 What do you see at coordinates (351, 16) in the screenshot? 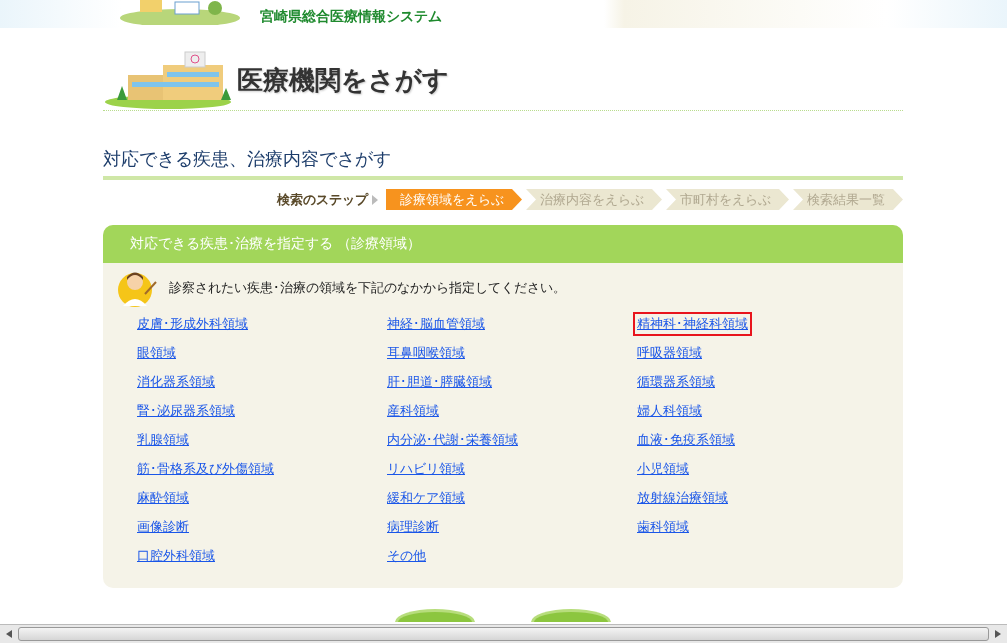
I see `system-title: 宮崎県総合医療情報システム` at bounding box center [351, 16].